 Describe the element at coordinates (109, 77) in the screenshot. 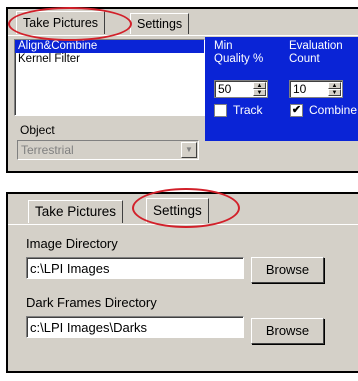

I see `mode-list: Align&Combine Kernel Filter` at that location.